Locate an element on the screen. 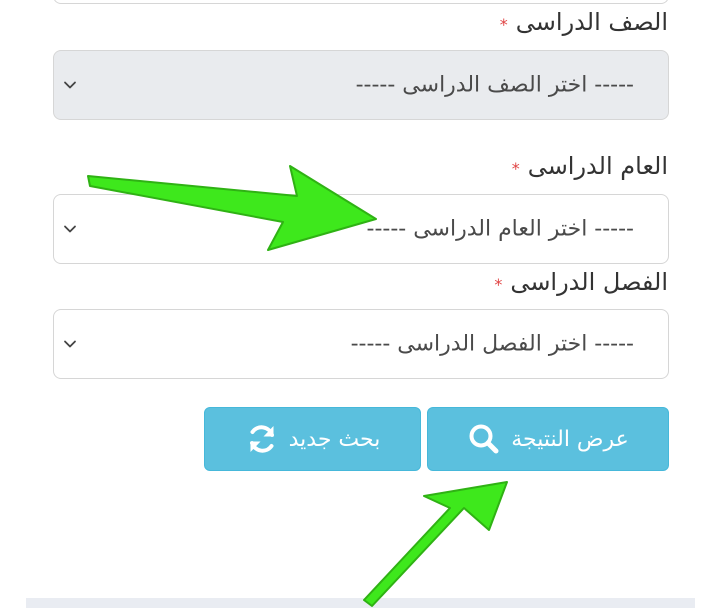 Image resolution: width=720 pixels, height=608 pixels. new-search-button: بحث جديد is located at coordinates (312, 439).